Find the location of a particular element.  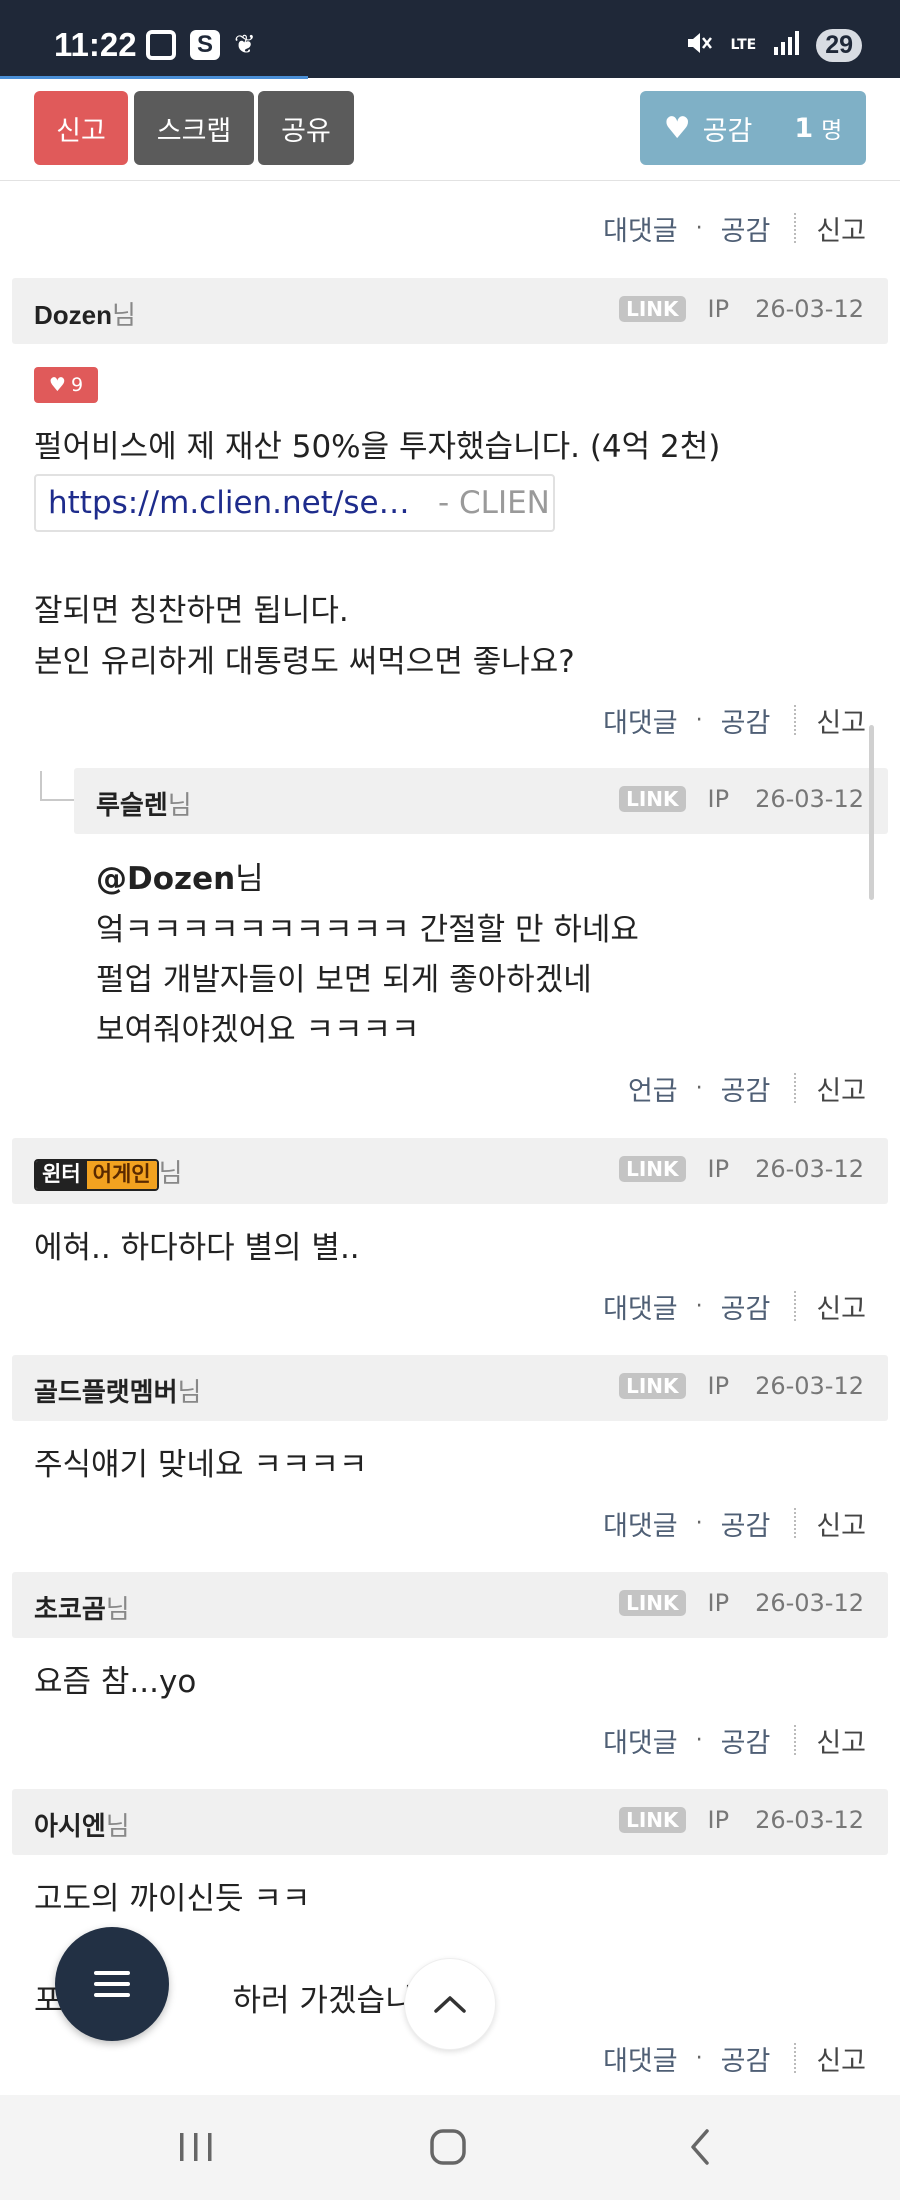

comment-header: 윈터 어게인 님 LINK IP 26-03-12 is located at coordinates (450, 1171).